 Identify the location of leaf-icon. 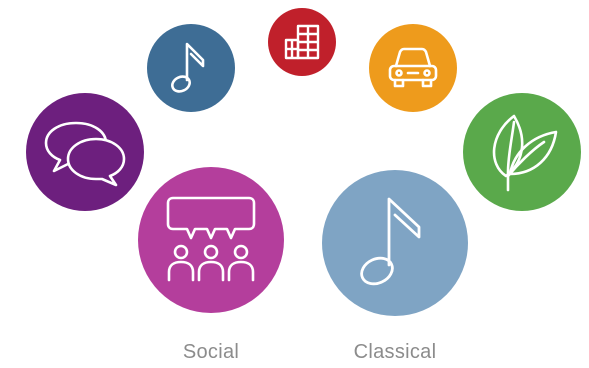
(525, 153).